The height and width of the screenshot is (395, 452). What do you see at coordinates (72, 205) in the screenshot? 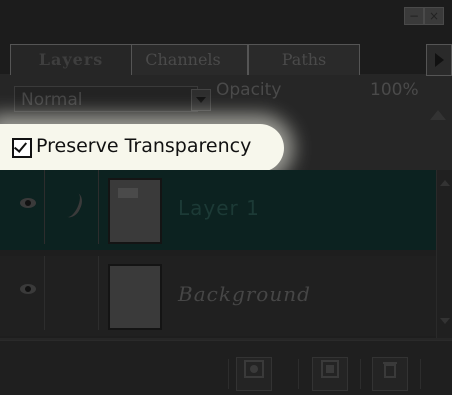
I see `brush-icon` at bounding box center [72, 205].